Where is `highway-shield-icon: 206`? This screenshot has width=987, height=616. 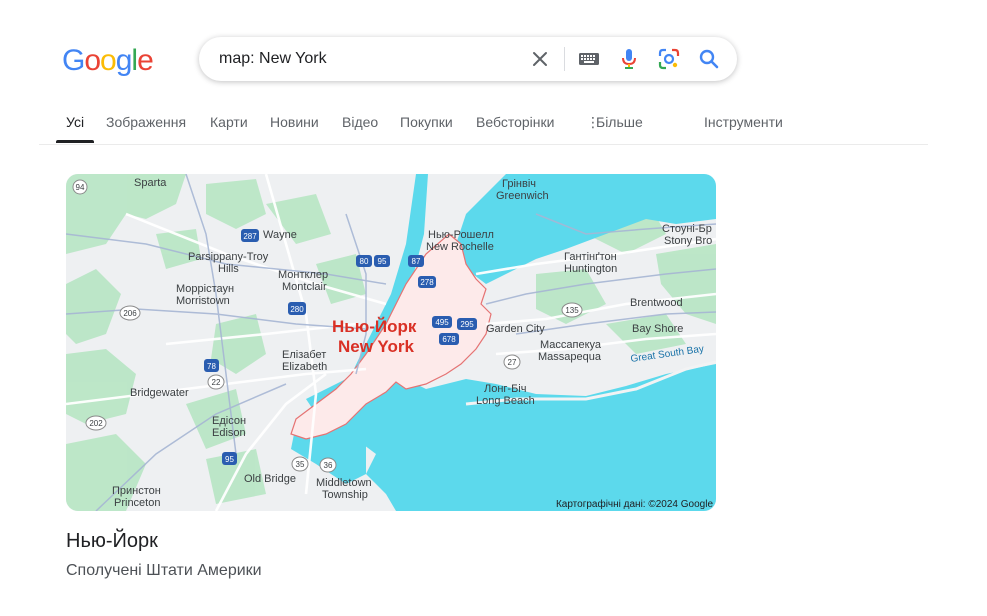
highway-shield-icon: 206 is located at coordinates (130, 313).